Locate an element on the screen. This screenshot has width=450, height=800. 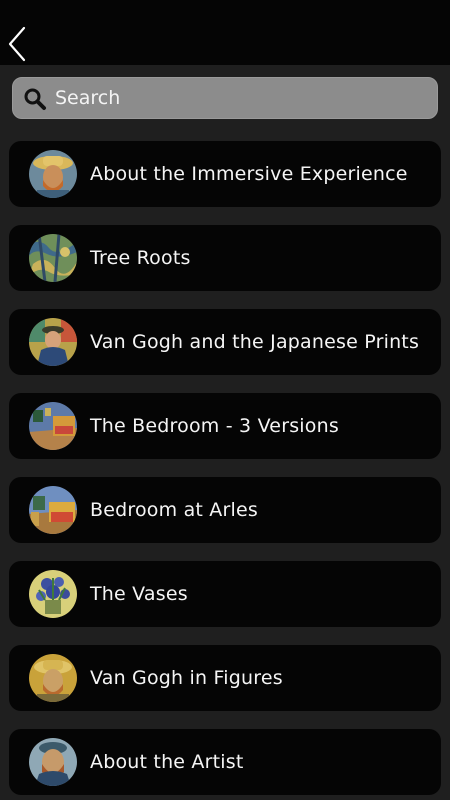
list-item: About the Artist is located at coordinates (225, 762).